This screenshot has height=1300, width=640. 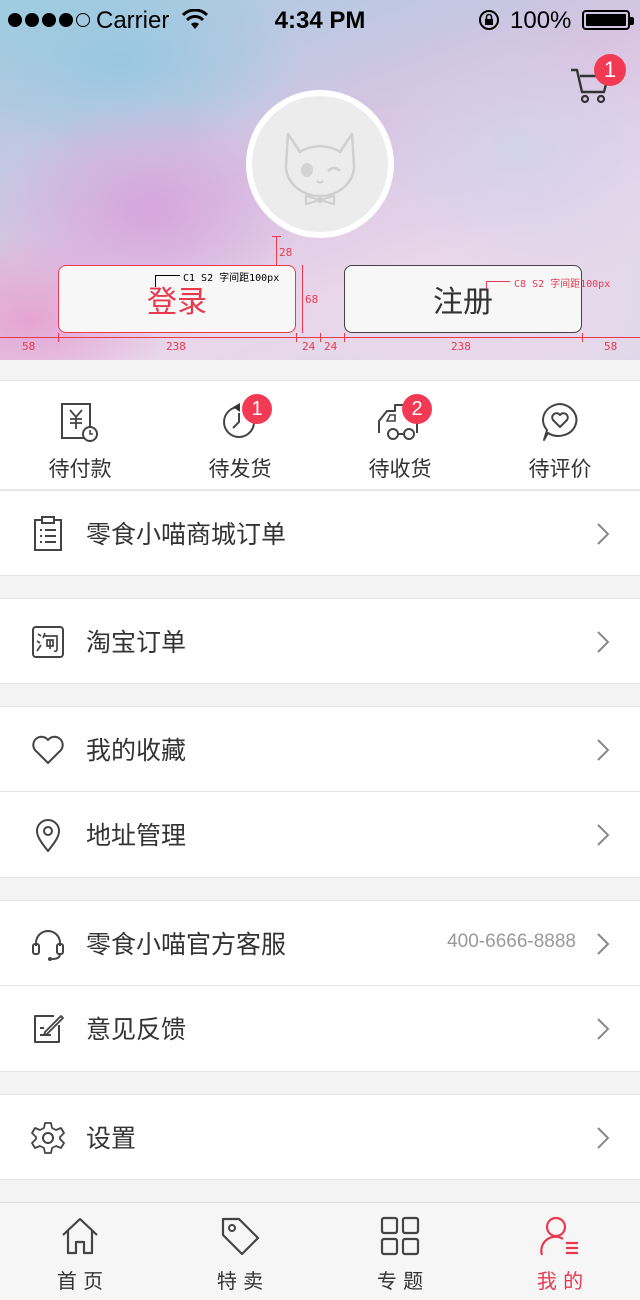 I want to click on grid-icon, so click(x=400, y=1236).